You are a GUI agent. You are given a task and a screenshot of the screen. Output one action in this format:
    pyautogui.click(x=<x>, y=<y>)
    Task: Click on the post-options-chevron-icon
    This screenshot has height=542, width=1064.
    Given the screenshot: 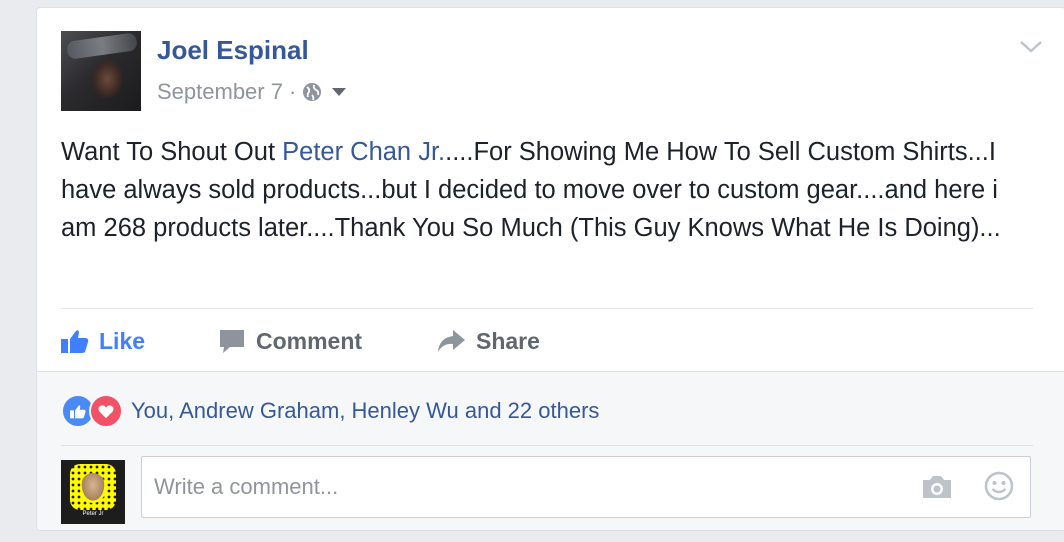 What is the action you would take?
    pyautogui.click(x=1031, y=47)
    